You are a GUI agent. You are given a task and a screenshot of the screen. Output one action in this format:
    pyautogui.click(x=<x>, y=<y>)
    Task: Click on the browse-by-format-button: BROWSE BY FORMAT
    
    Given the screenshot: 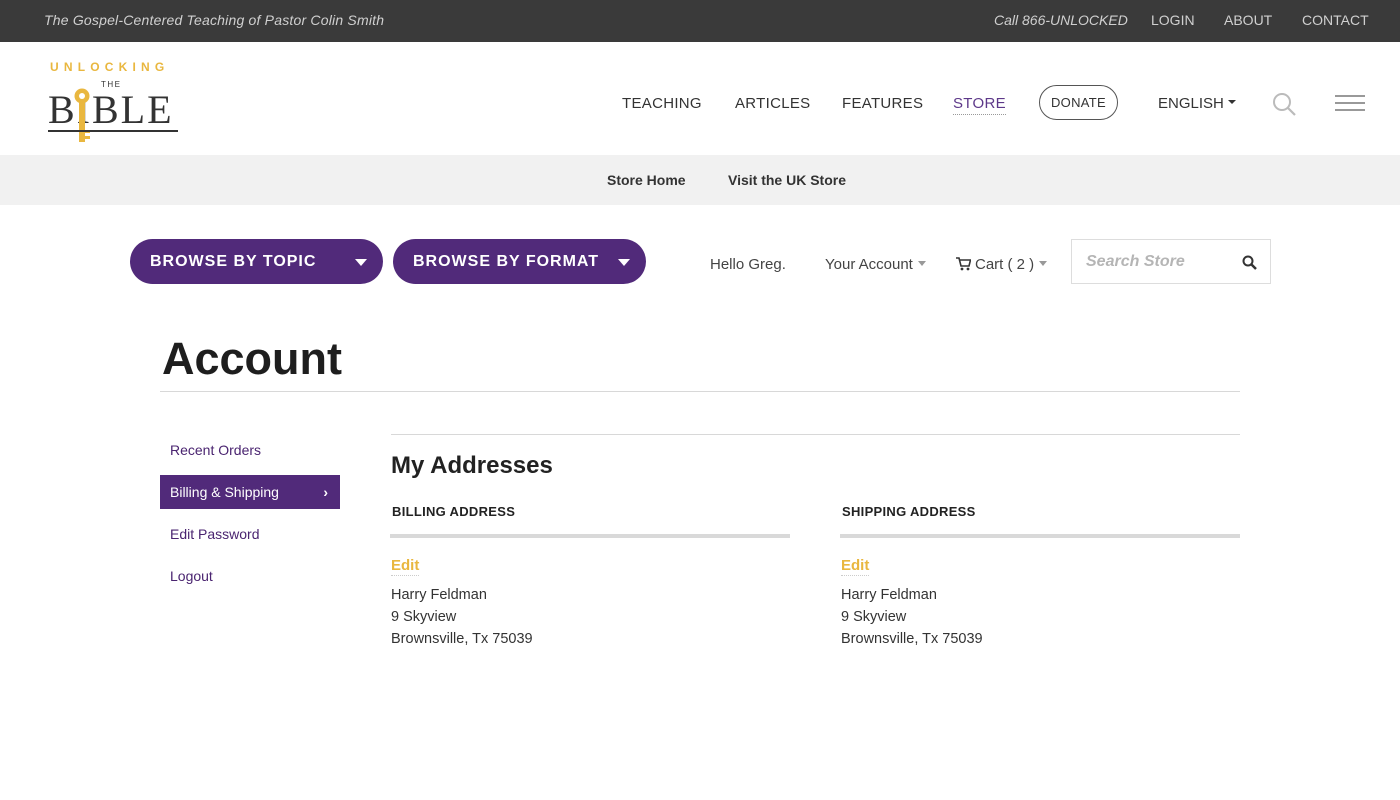 What is the action you would take?
    pyautogui.click(x=519, y=261)
    